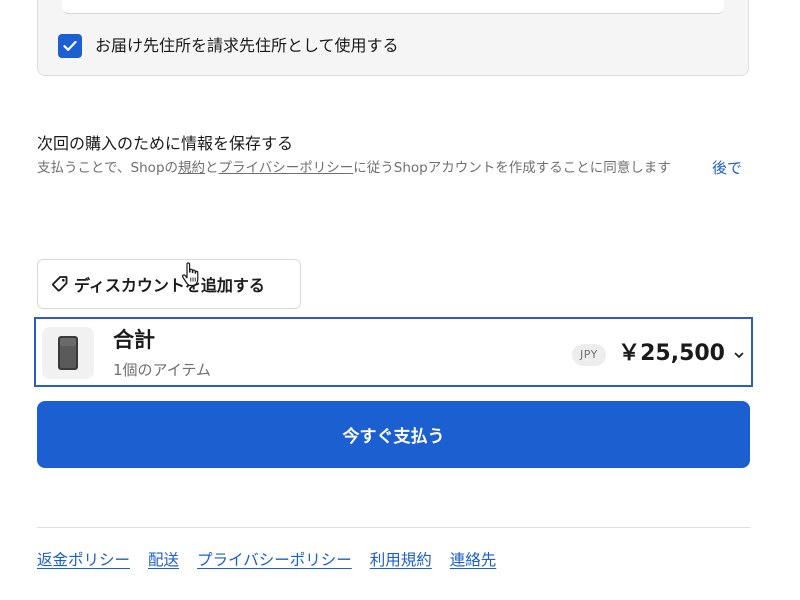  I want to click on chevron-down-icon, so click(739, 355).